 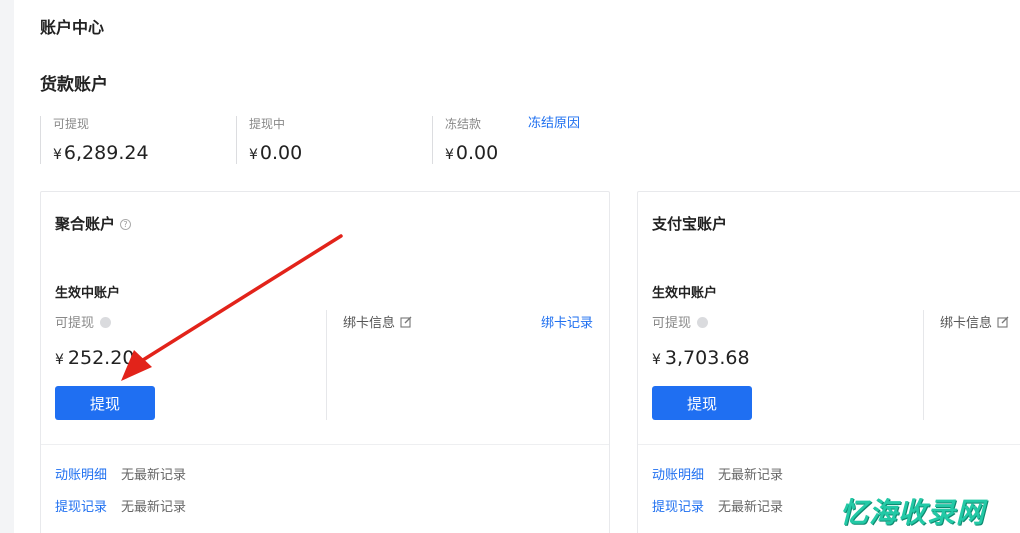 I want to click on summary-frozen: 冻结款 ¥0.00, so click(x=465, y=140).